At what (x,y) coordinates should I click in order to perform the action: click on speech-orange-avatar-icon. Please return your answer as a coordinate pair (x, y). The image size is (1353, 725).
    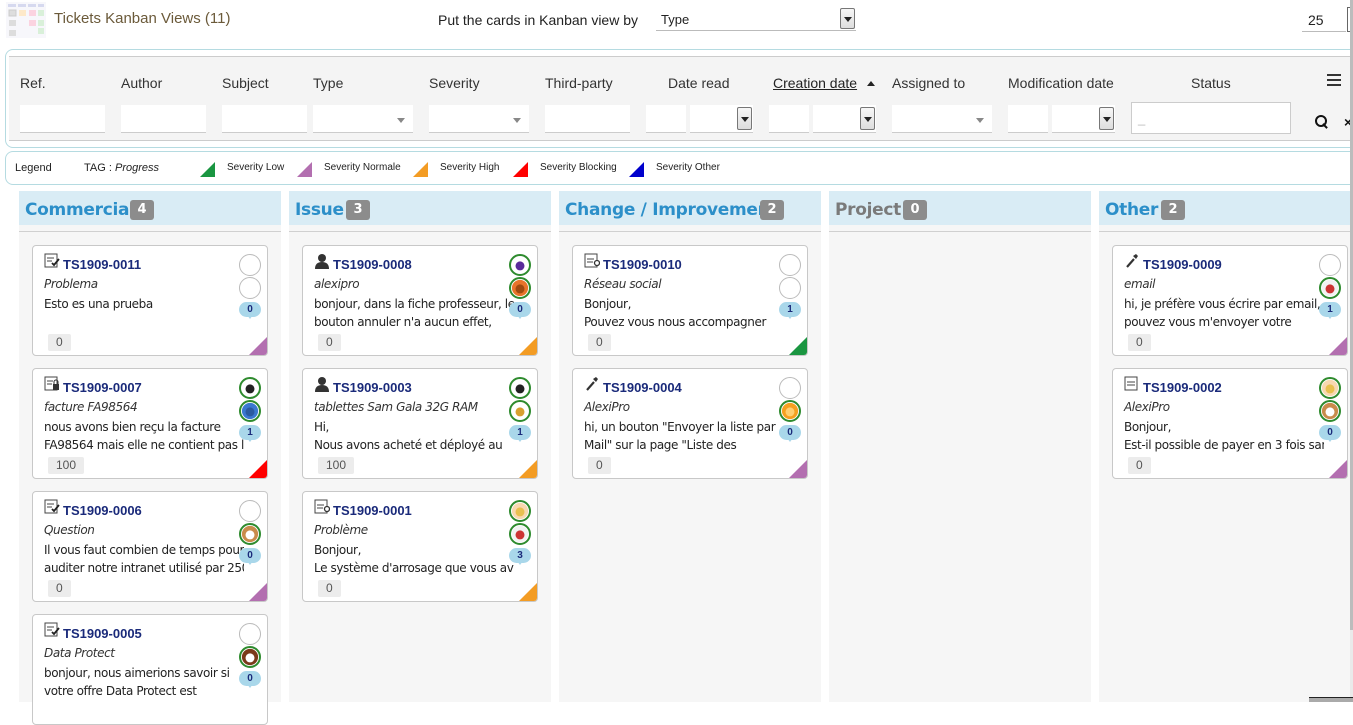
    Looking at the image, I should click on (790, 411).